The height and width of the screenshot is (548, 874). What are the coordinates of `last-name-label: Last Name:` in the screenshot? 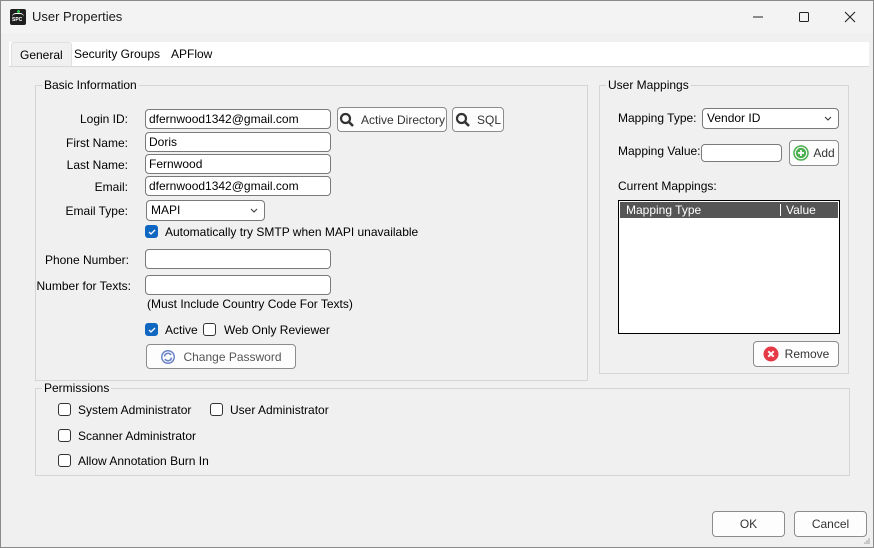 It's located at (97, 165).